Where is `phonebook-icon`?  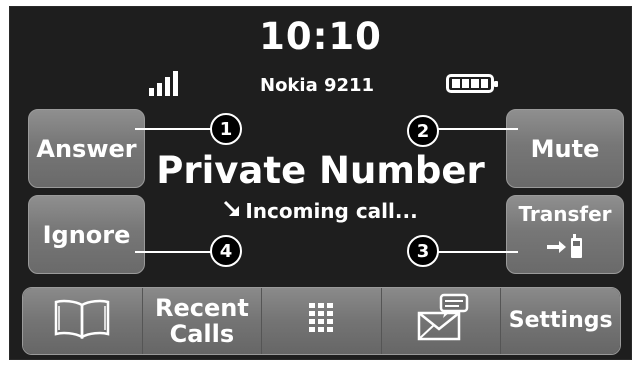
phonebook-icon is located at coordinates (82, 321).